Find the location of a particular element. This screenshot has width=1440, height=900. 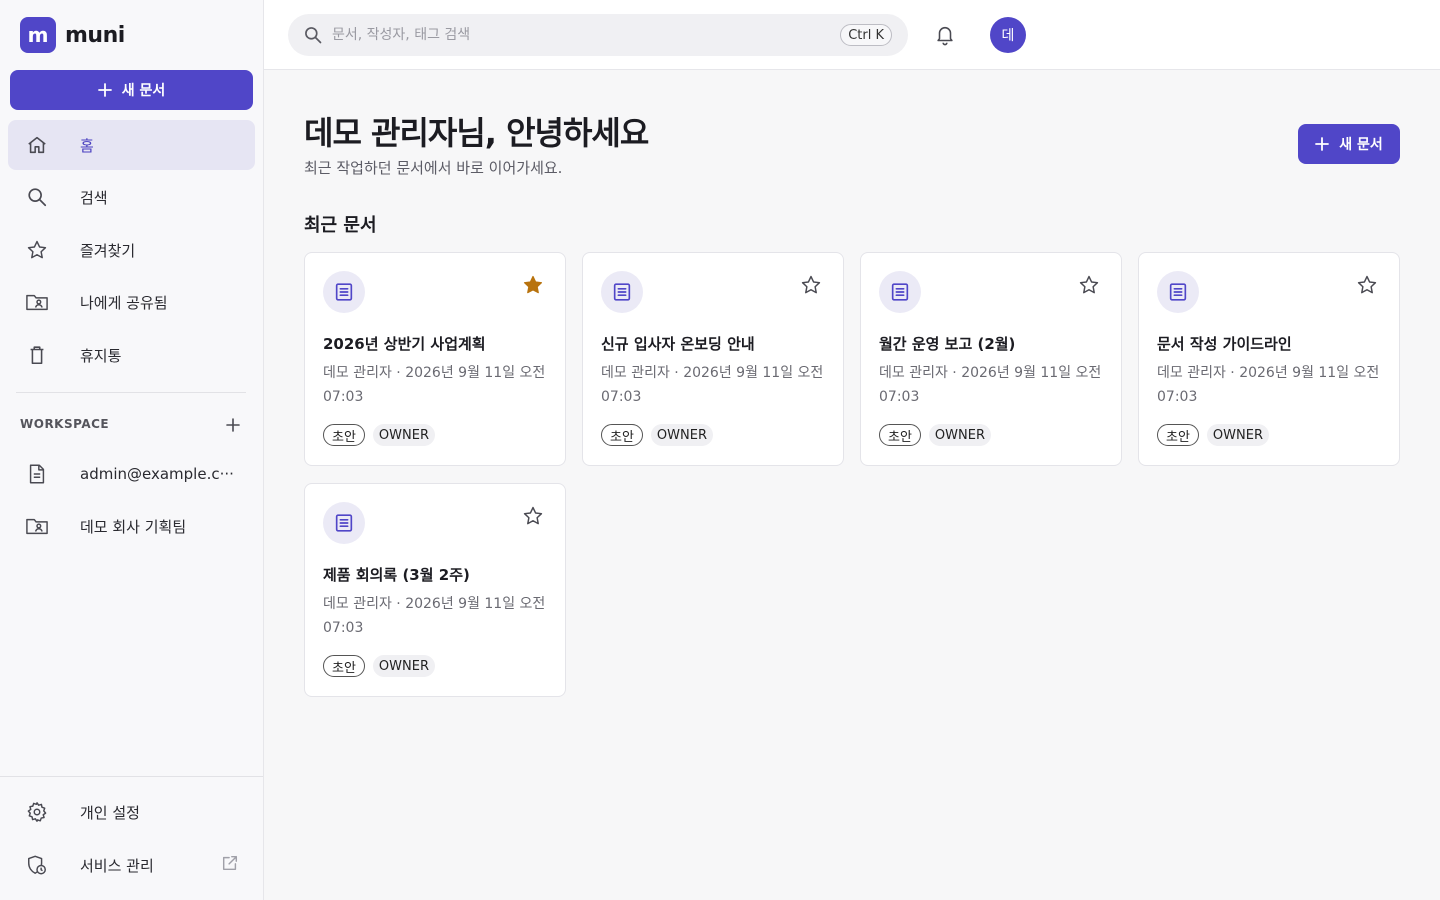

external-link-icon is located at coordinates (230, 865).